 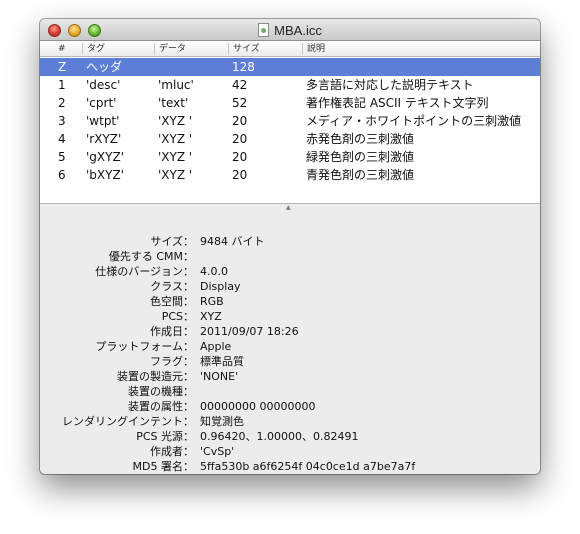 I want to click on detail-label: 装置の機種：, so click(x=161, y=391).